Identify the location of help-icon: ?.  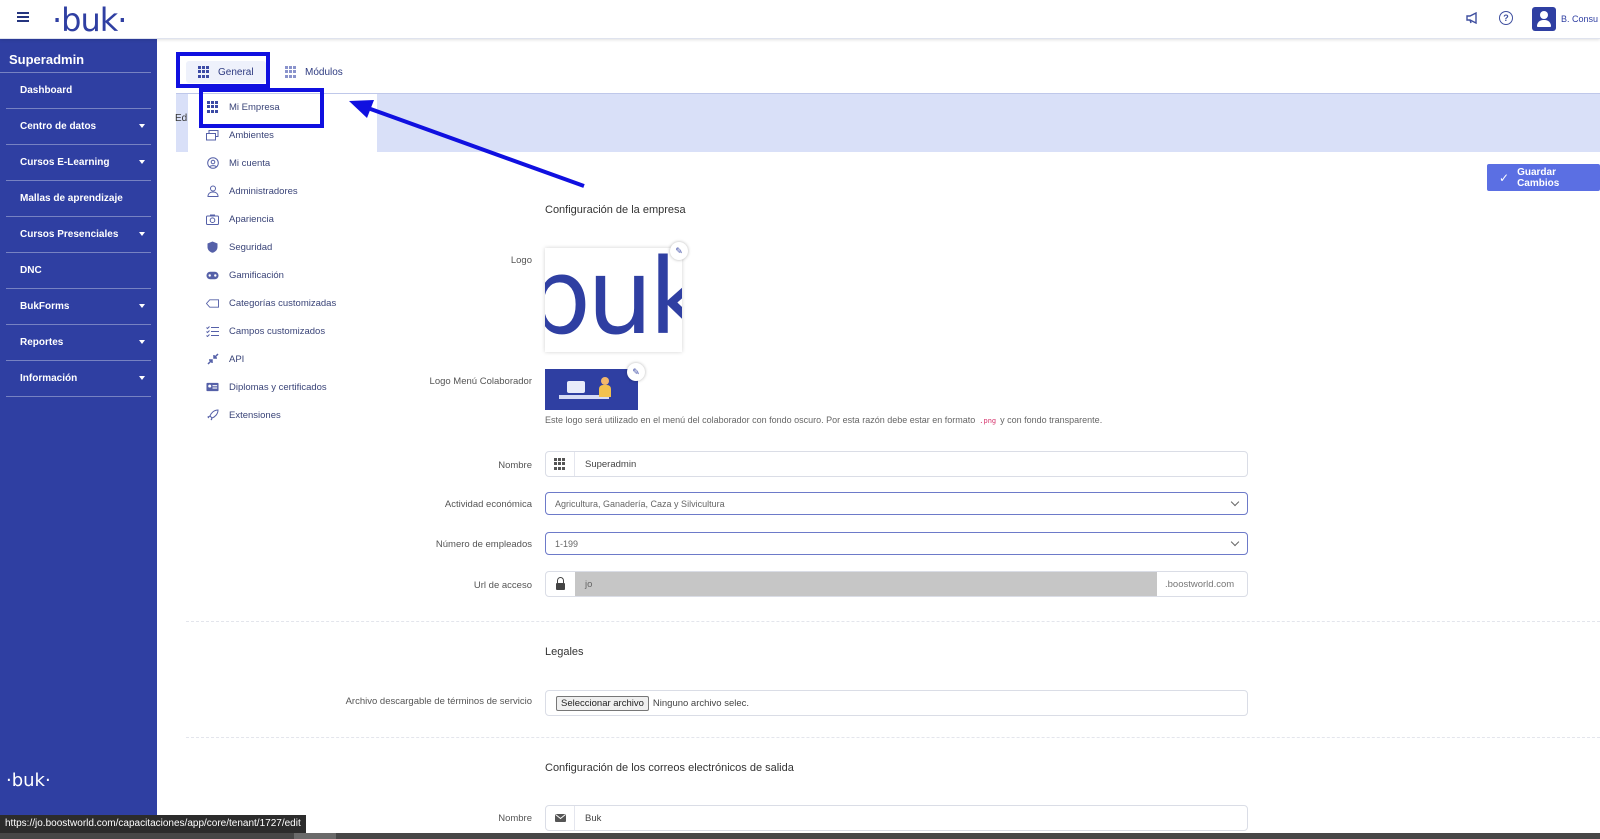
(1506, 18).